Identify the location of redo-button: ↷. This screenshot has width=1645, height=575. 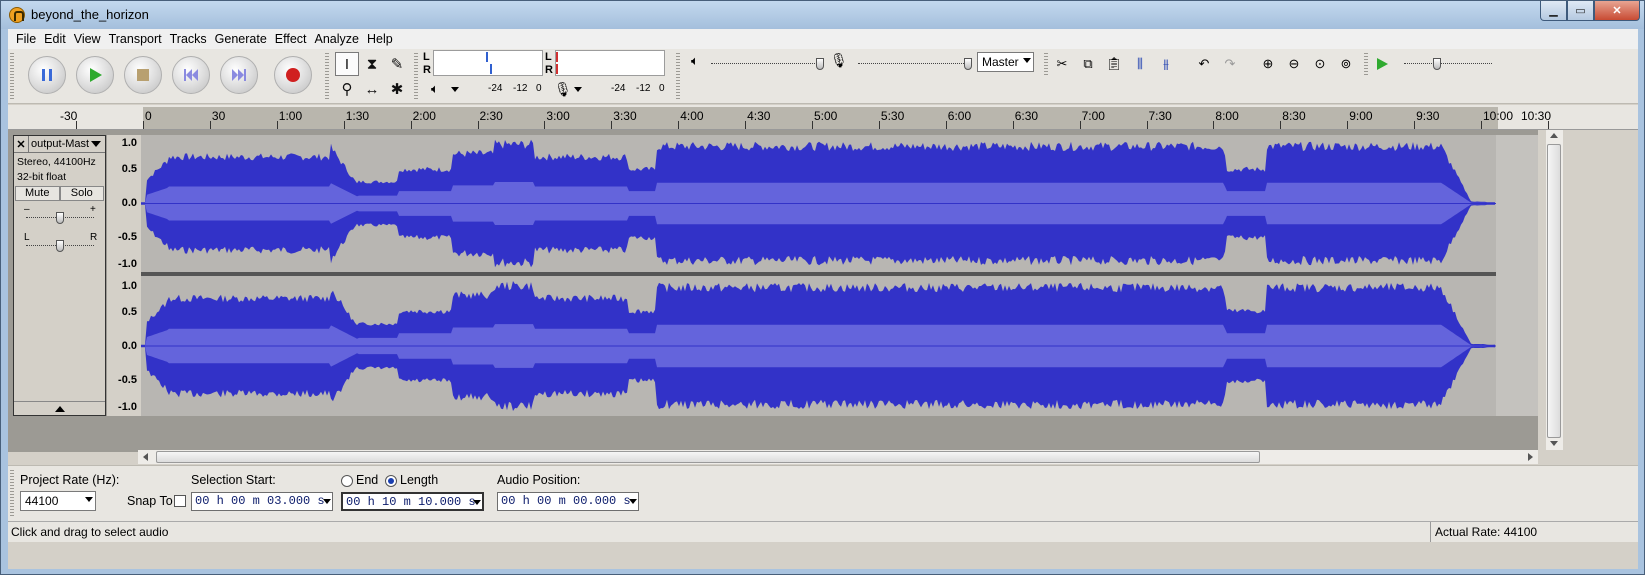
(1230, 64).